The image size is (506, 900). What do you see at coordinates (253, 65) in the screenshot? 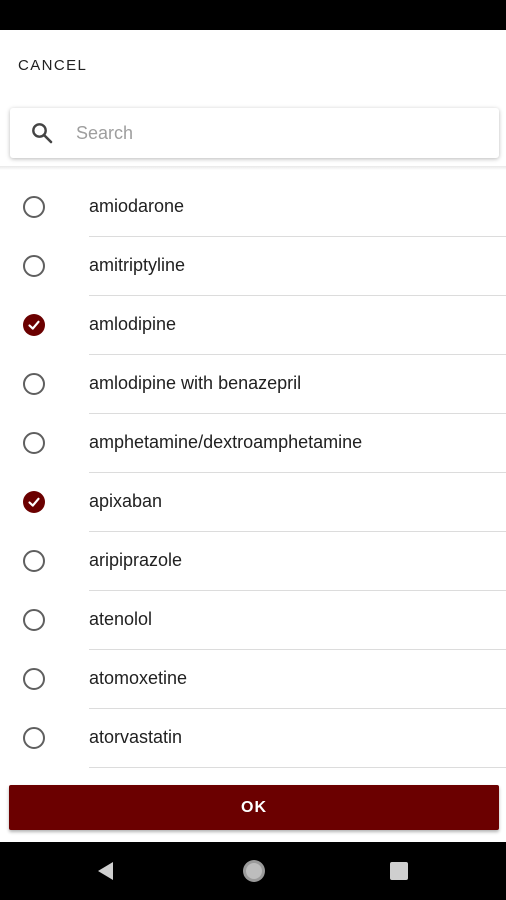
I see `dialog-header: CANCEL` at bounding box center [253, 65].